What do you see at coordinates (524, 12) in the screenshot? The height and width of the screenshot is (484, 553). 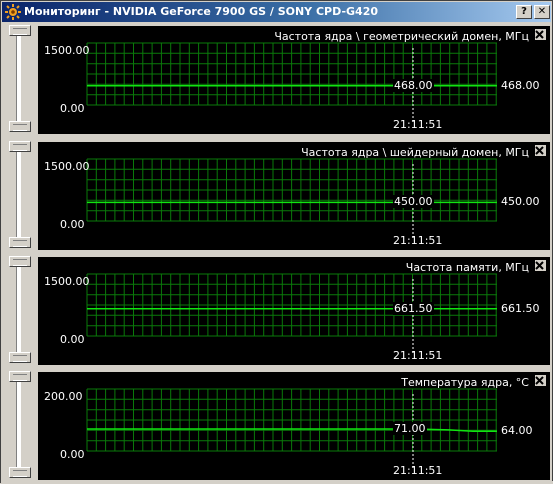 I see `help-button: ?` at bounding box center [524, 12].